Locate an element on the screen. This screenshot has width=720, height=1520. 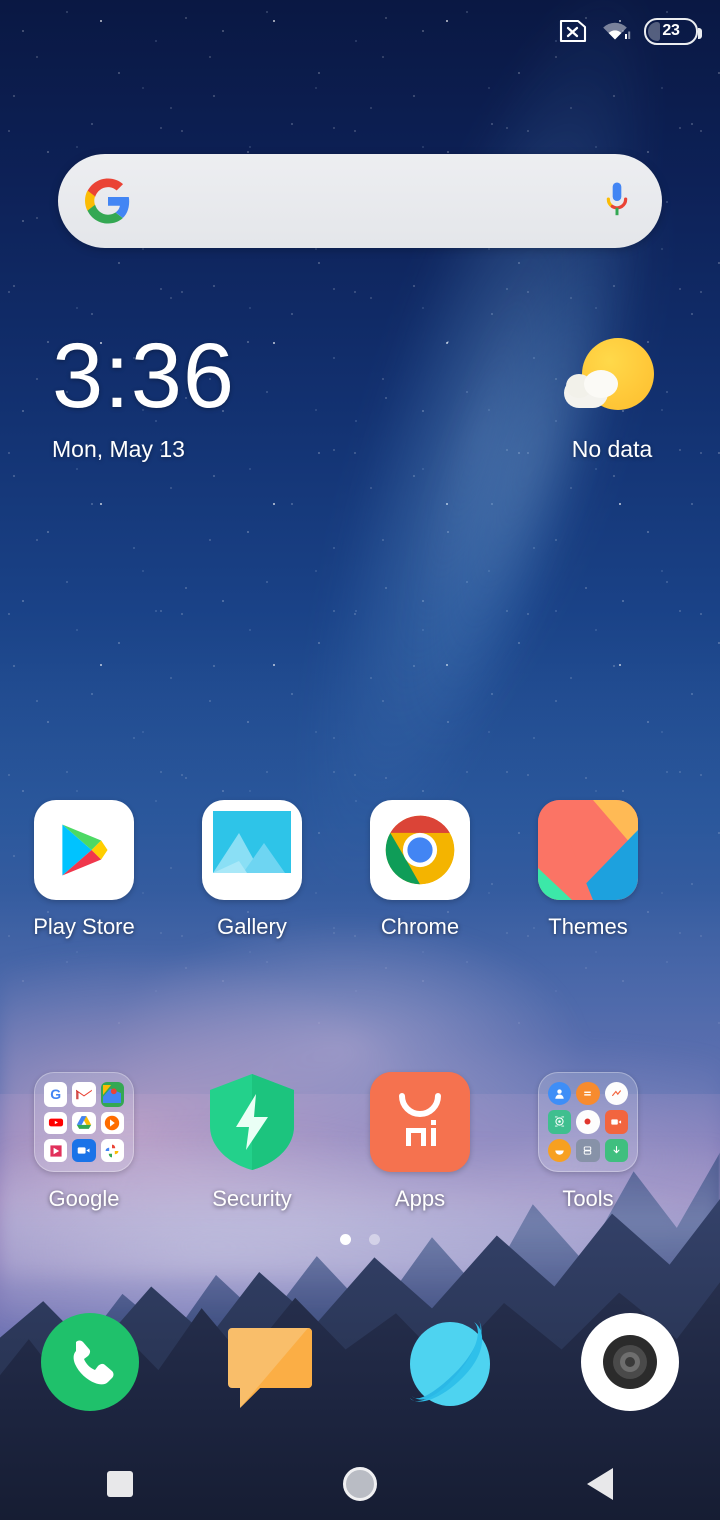
google-search-bar is located at coordinates (360, 201).